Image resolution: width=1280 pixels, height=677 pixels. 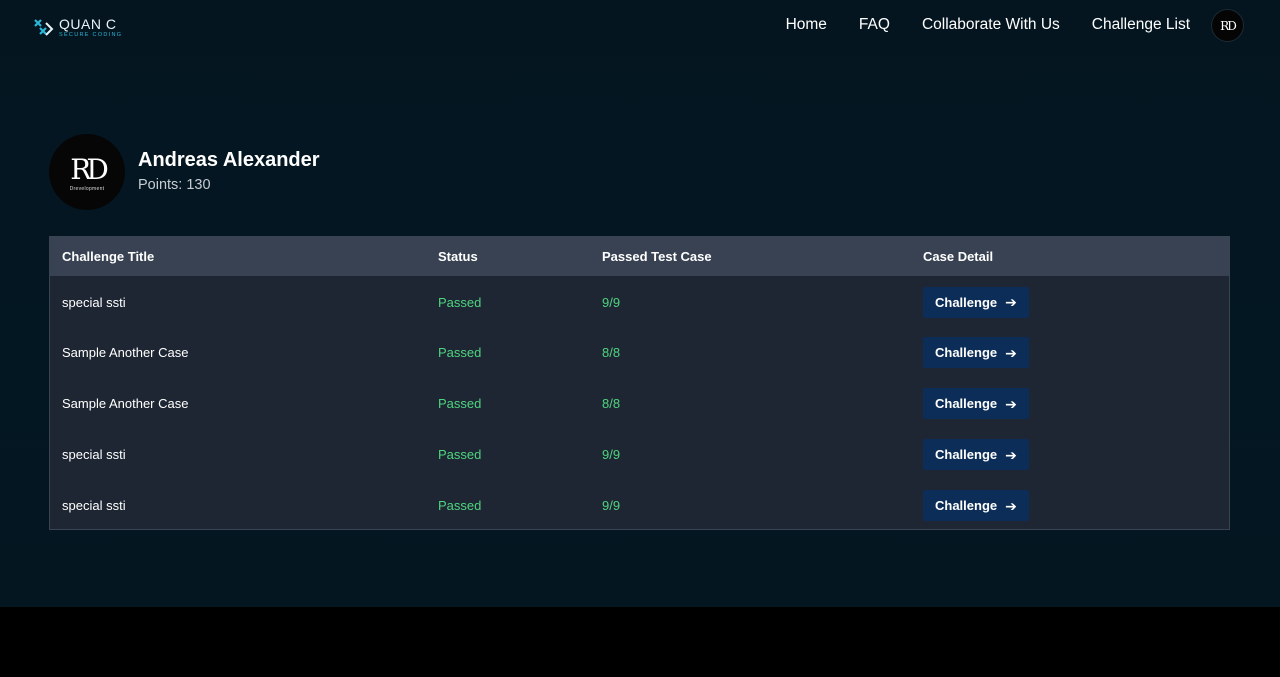 What do you see at coordinates (108, 256) in the screenshot?
I see `header-challenge-title: Challenge Title` at bounding box center [108, 256].